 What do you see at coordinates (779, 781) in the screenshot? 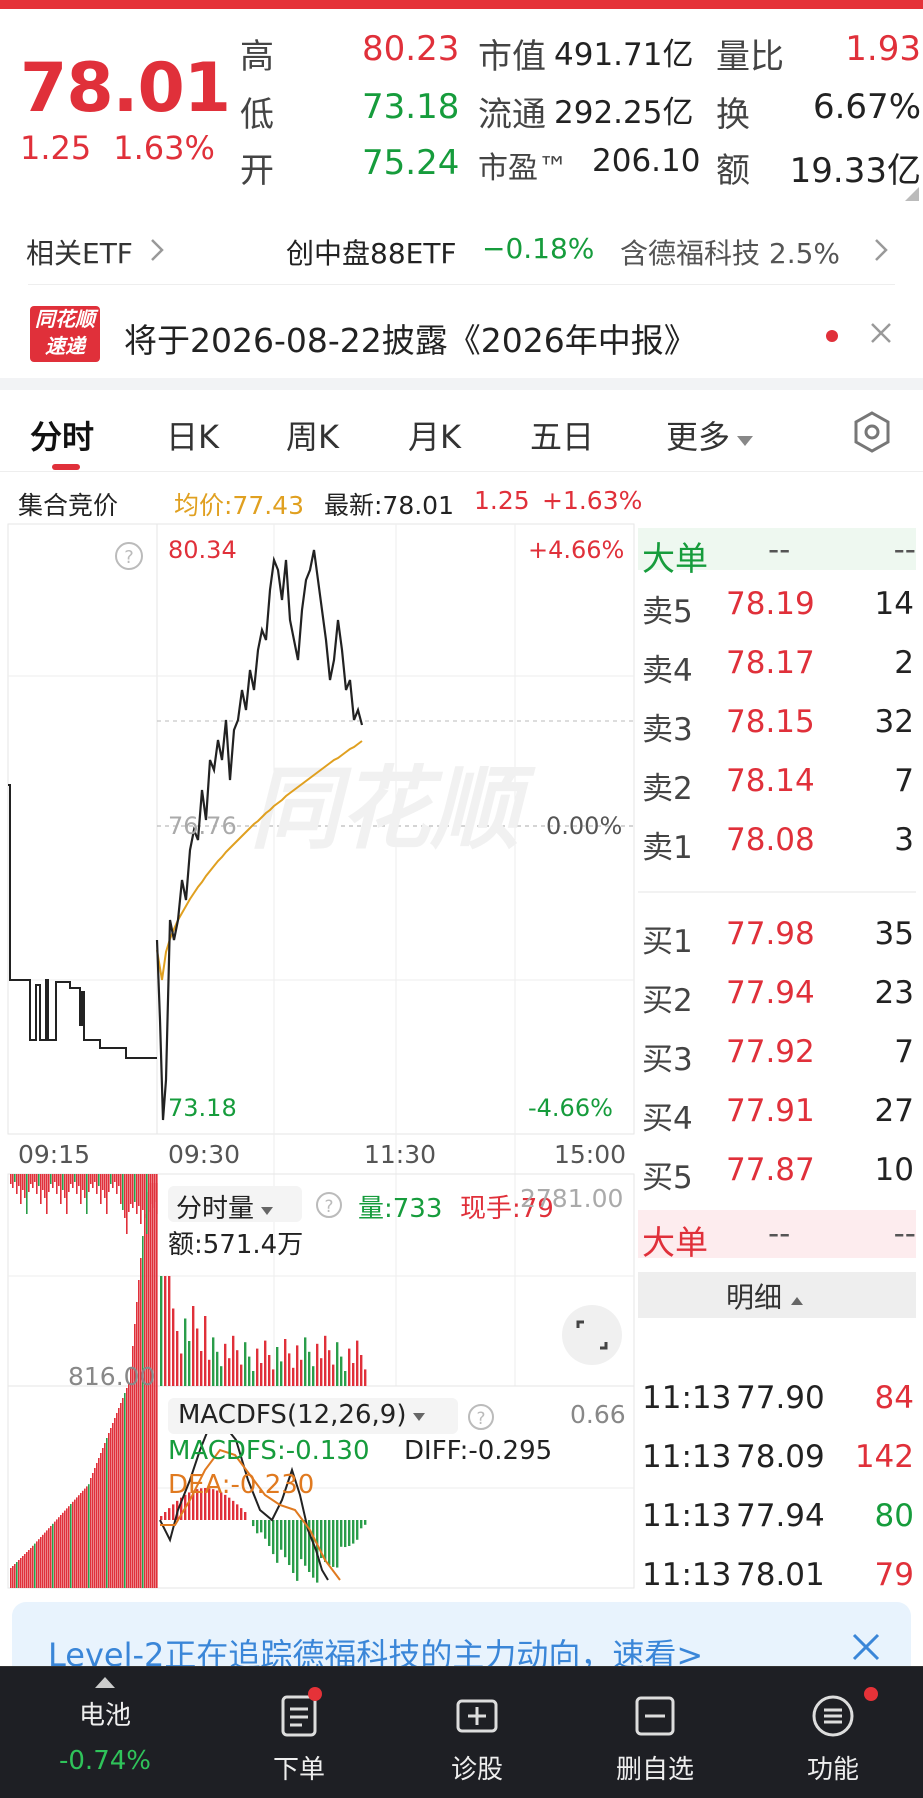
I see `ask-row: 卖2 78.14 7` at bounding box center [779, 781].